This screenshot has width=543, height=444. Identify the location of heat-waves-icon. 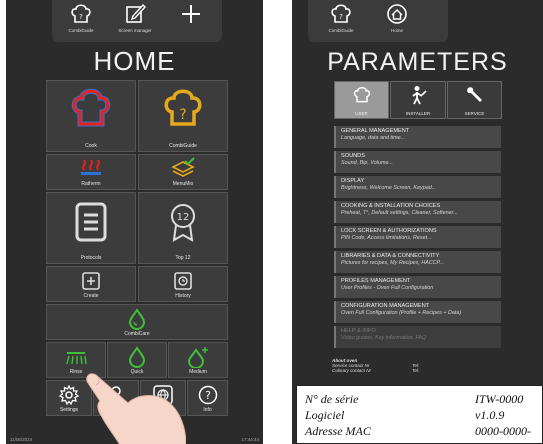
(91, 167).